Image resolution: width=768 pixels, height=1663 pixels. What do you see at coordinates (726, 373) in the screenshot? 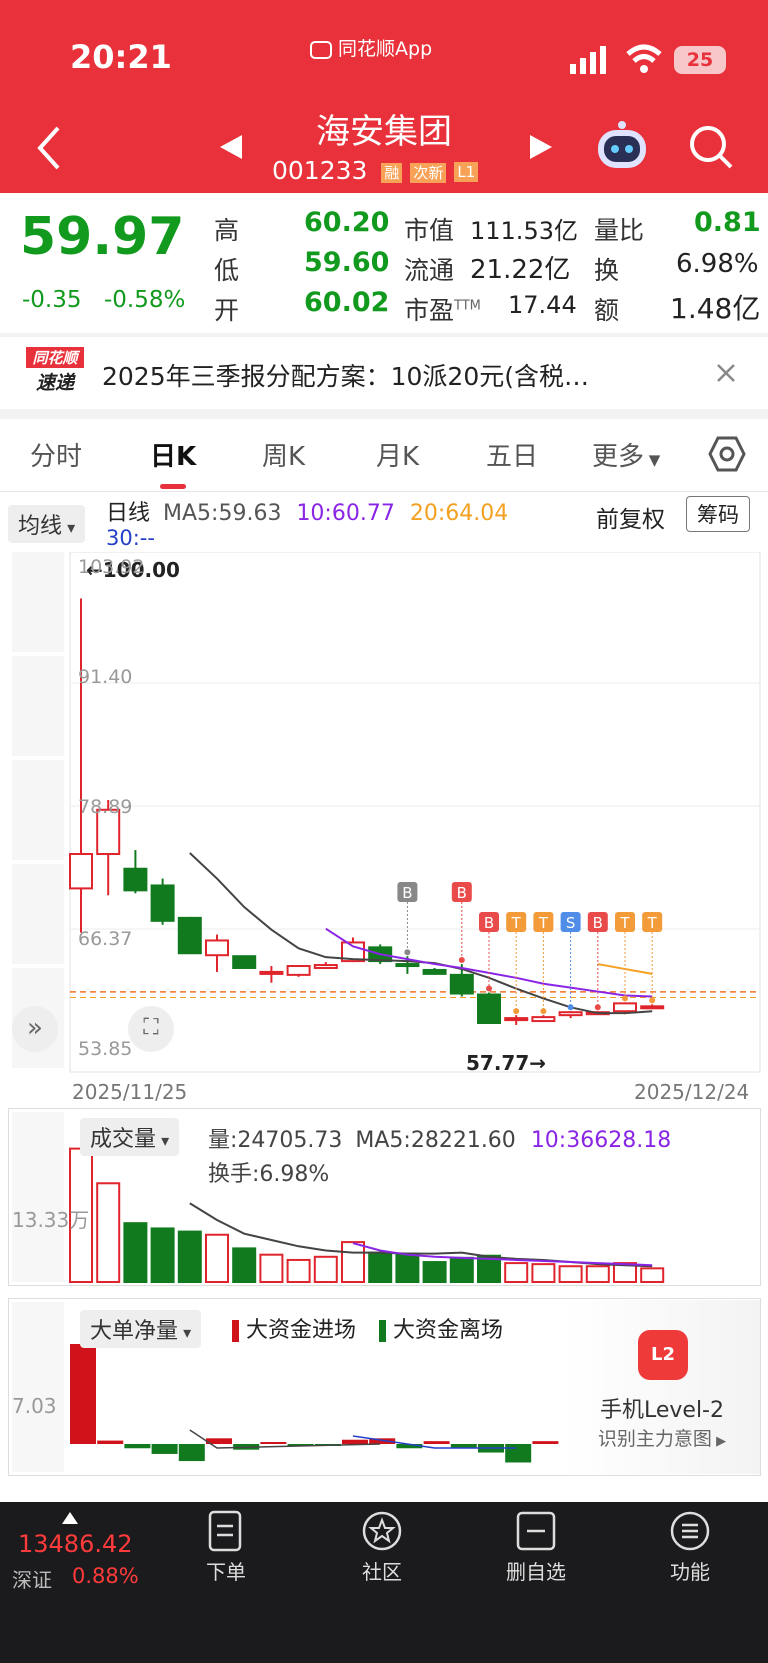
I see `close-icon` at bounding box center [726, 373].